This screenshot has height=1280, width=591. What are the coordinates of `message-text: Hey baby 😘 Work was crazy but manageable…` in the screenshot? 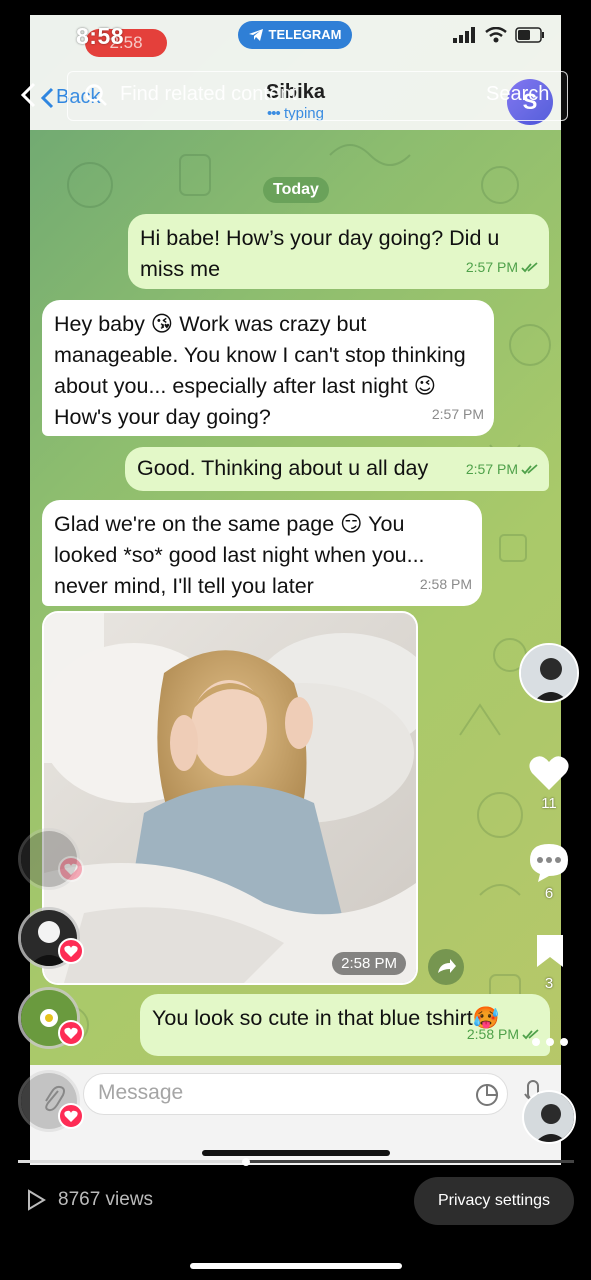 It's located at (260, 370).